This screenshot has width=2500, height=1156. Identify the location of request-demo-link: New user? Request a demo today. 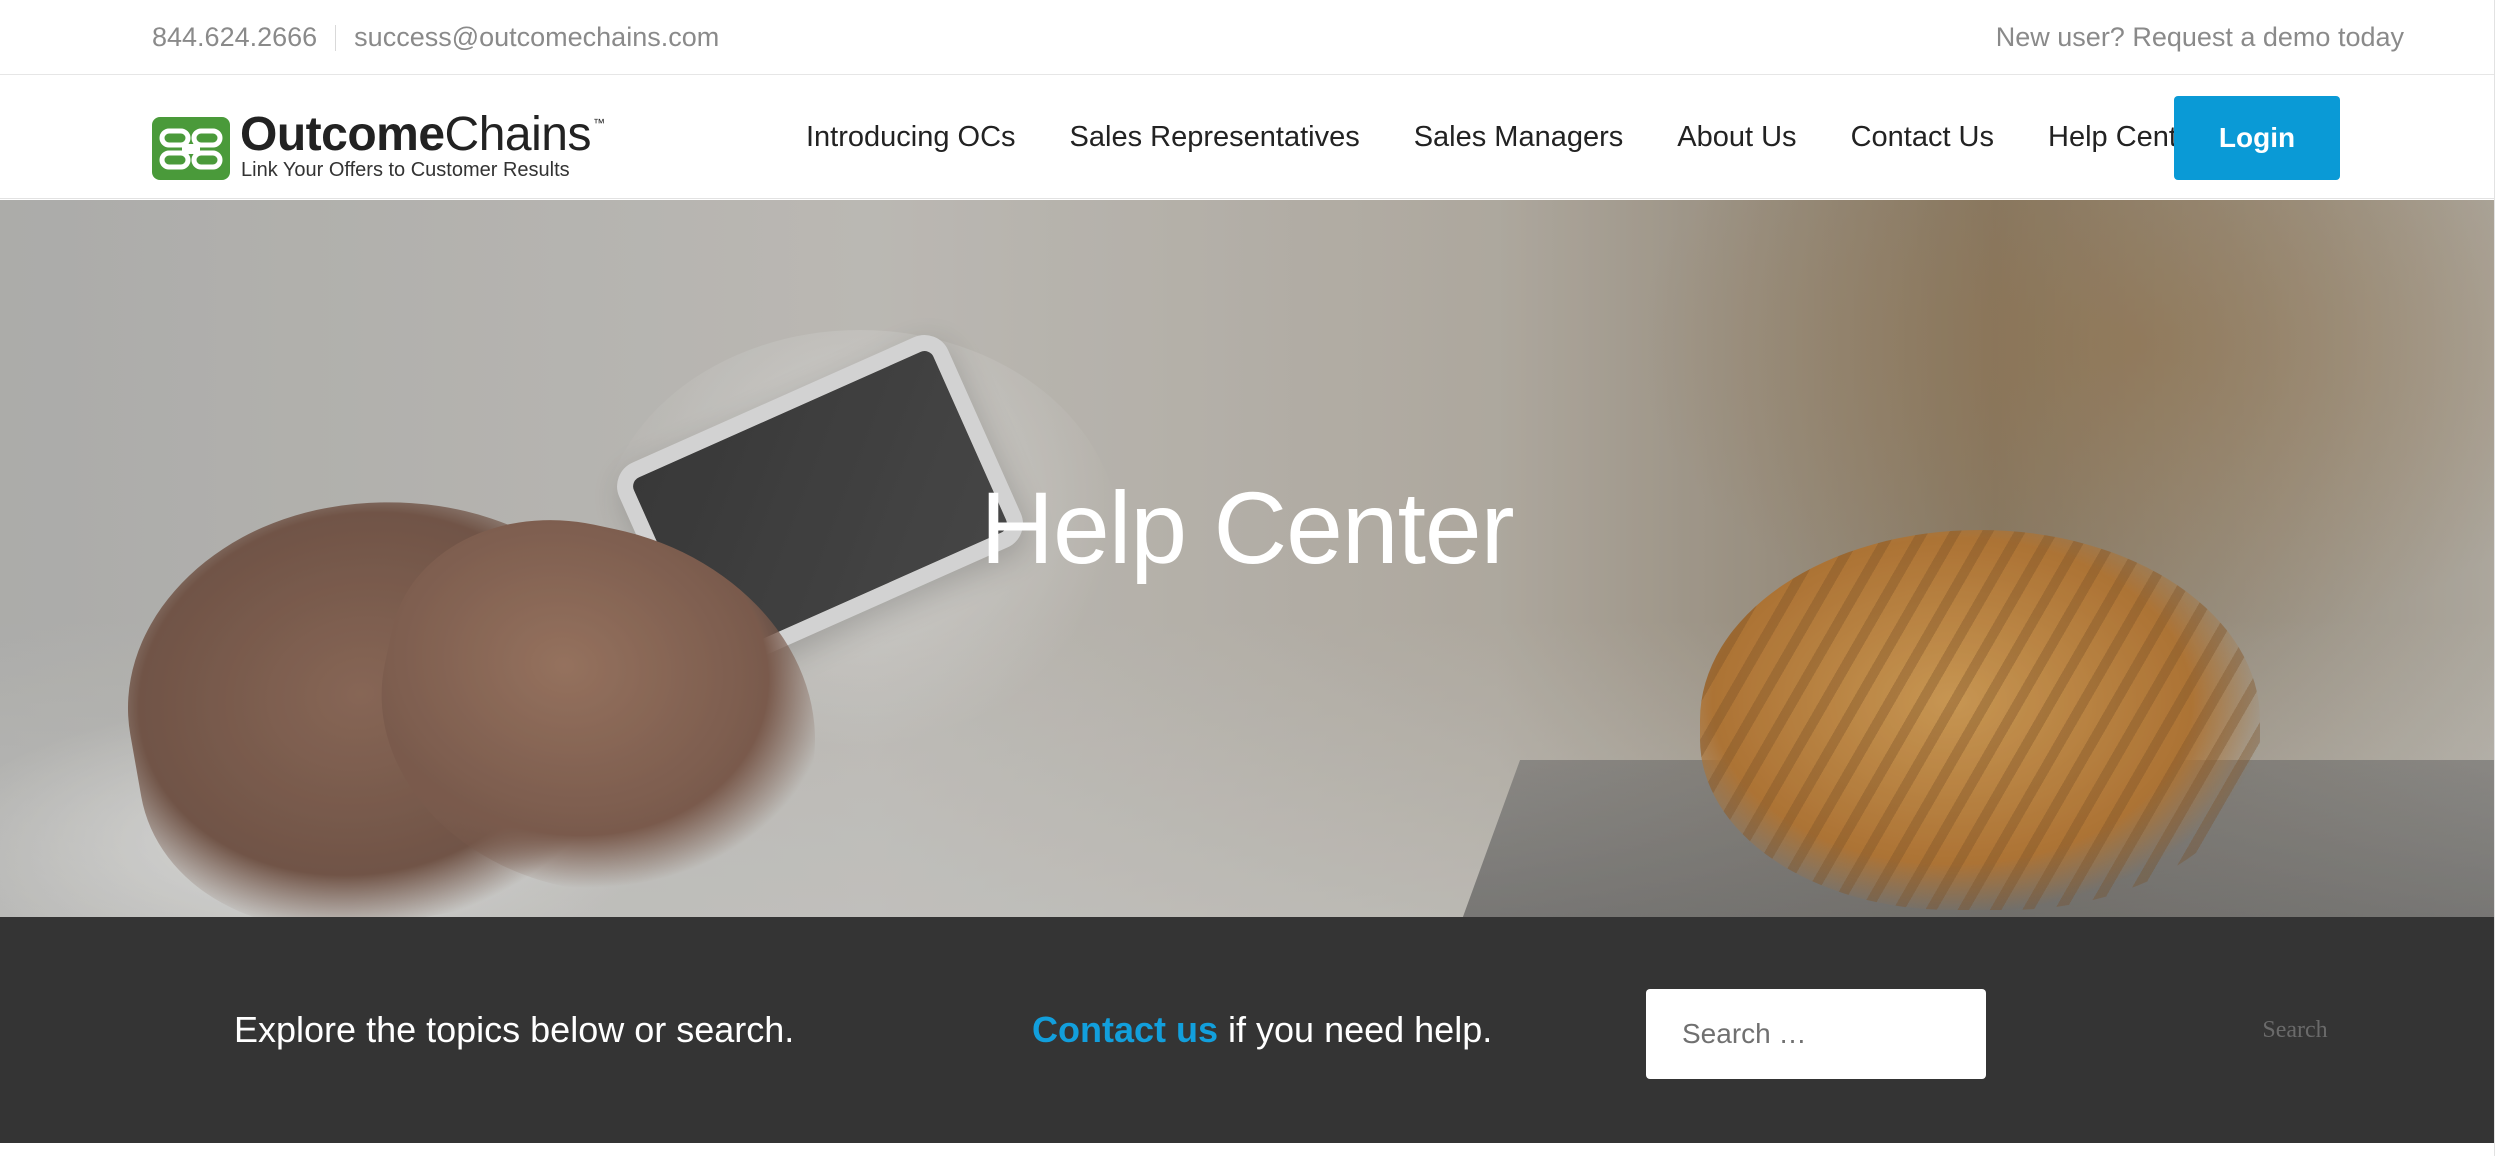
(2200, 37).